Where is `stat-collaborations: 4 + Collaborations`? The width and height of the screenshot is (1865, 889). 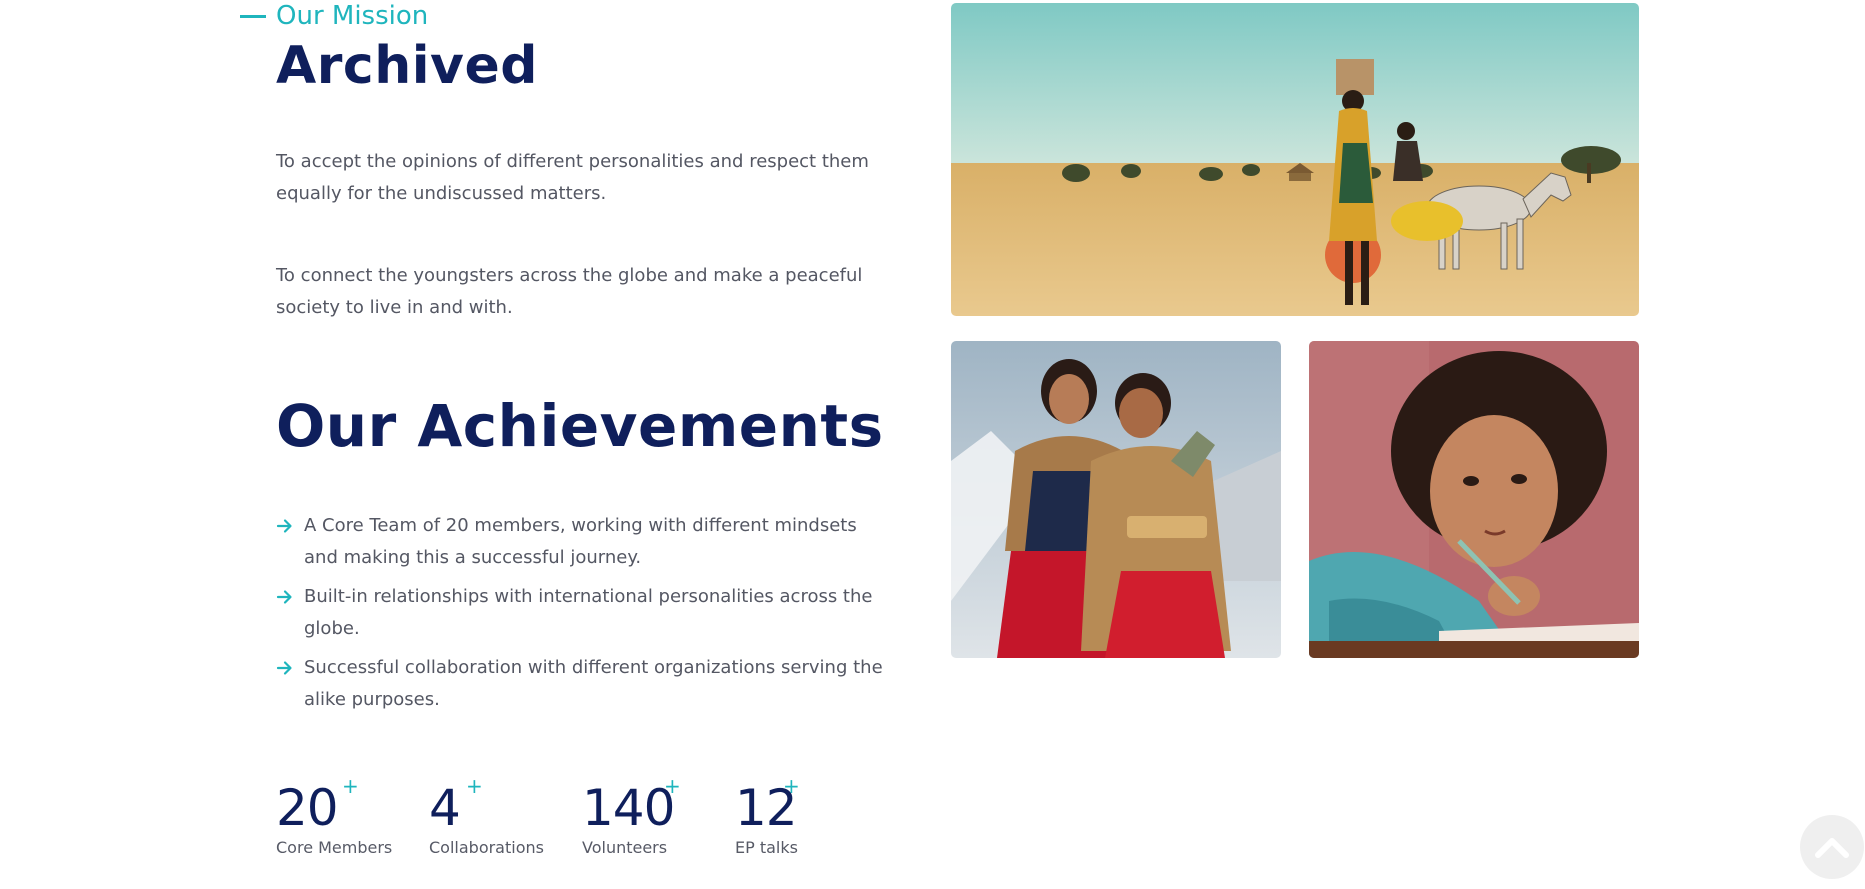
stat-collaborations: 4 + Collaborations is located at coordinates (505, 817).